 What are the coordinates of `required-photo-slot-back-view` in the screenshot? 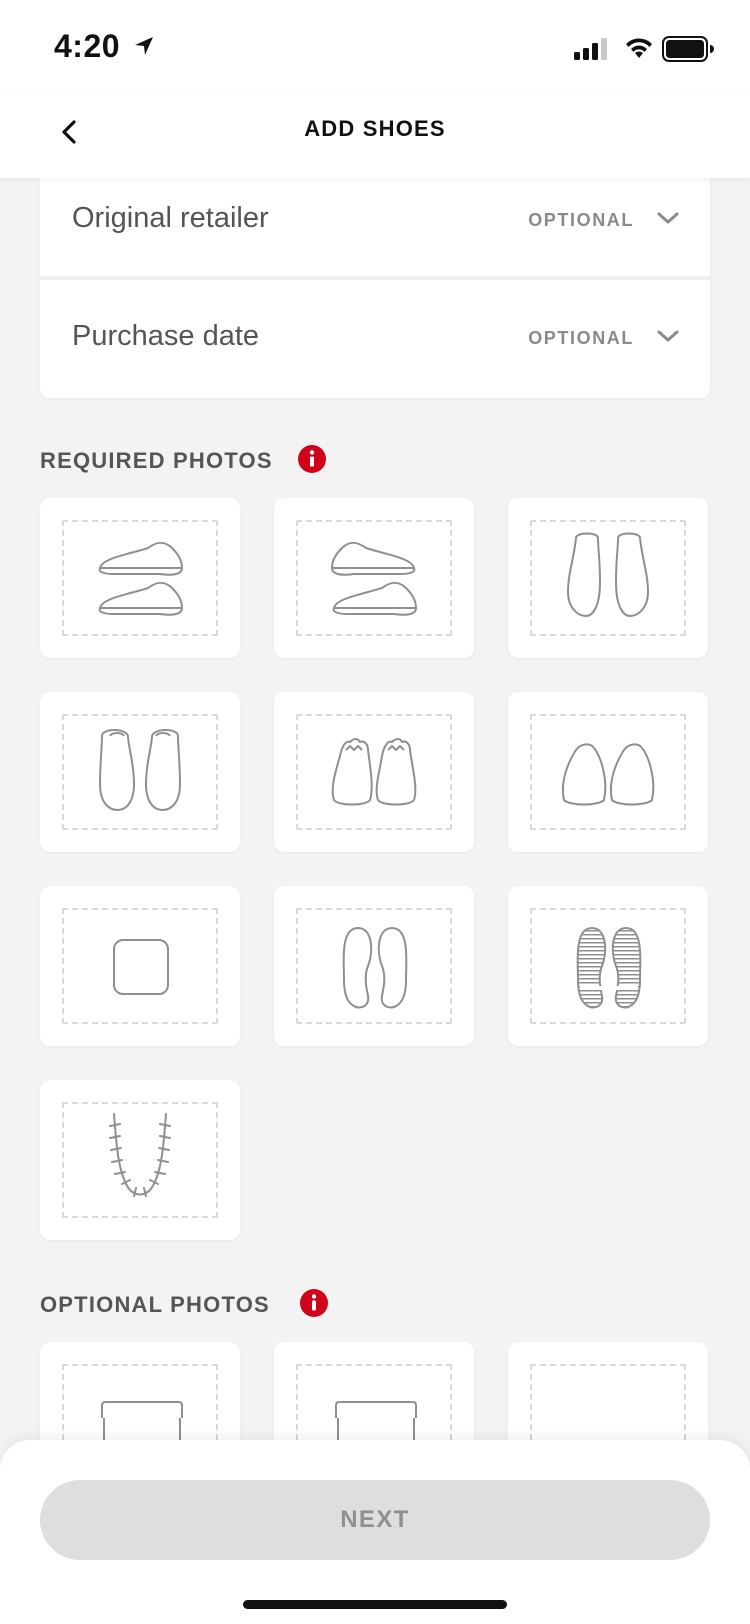 It's located at (608, 772).